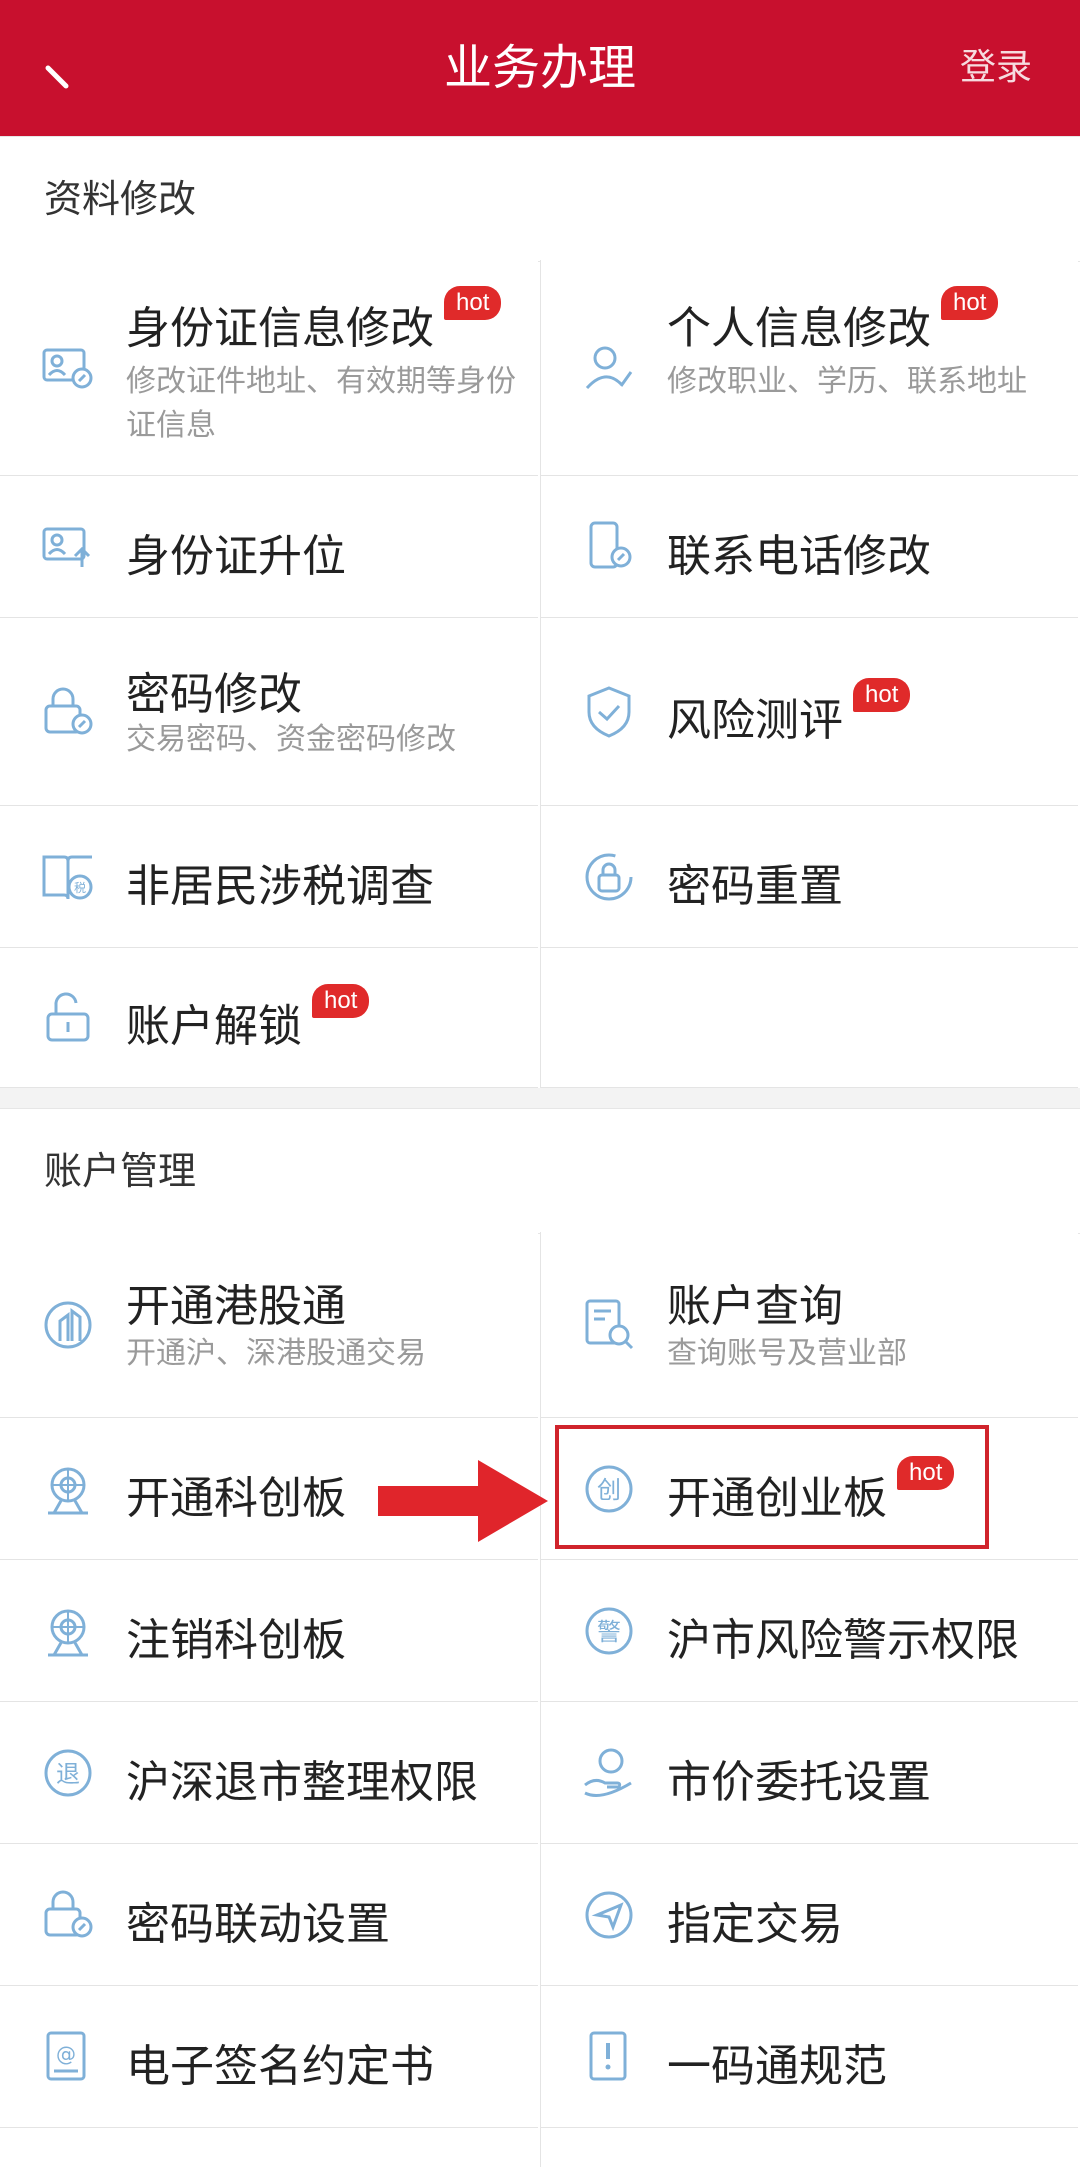 Image resolution: width=1080 pixels, height=2167 pixels. I want to click on menu-item-password-edit: 密码修改 交易密码、资金密码修改, so click(269, 712).